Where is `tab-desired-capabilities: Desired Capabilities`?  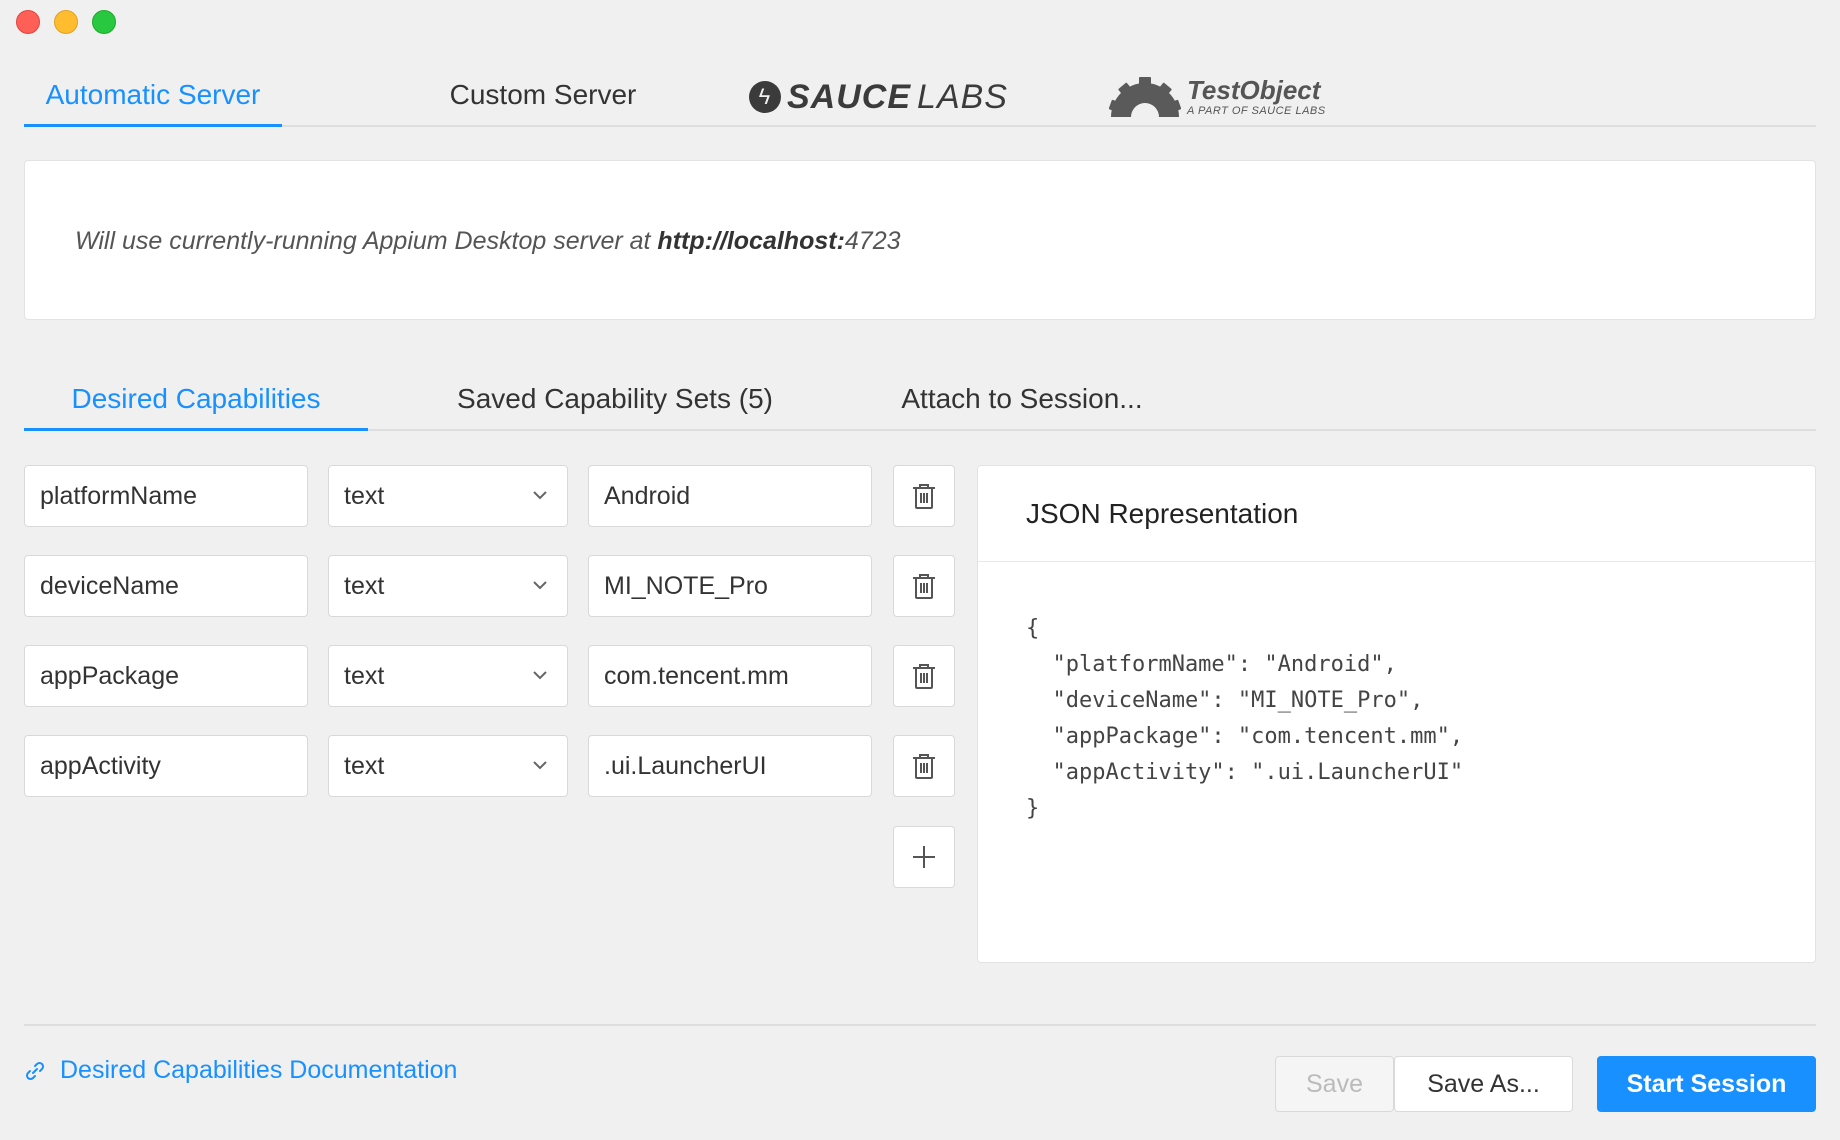
tab-desired-capabilities: Desired Capabilities is located at coordinates (196, 400).